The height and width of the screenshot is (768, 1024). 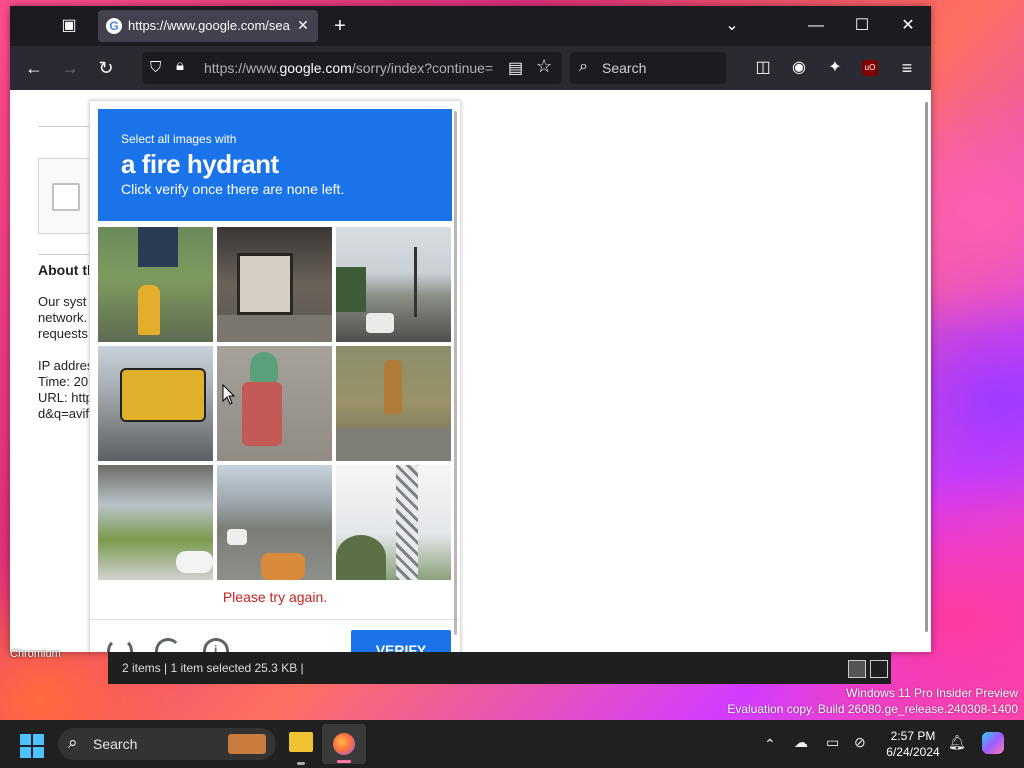 I want to click on page-line: requests, so click(x=63, y=333).